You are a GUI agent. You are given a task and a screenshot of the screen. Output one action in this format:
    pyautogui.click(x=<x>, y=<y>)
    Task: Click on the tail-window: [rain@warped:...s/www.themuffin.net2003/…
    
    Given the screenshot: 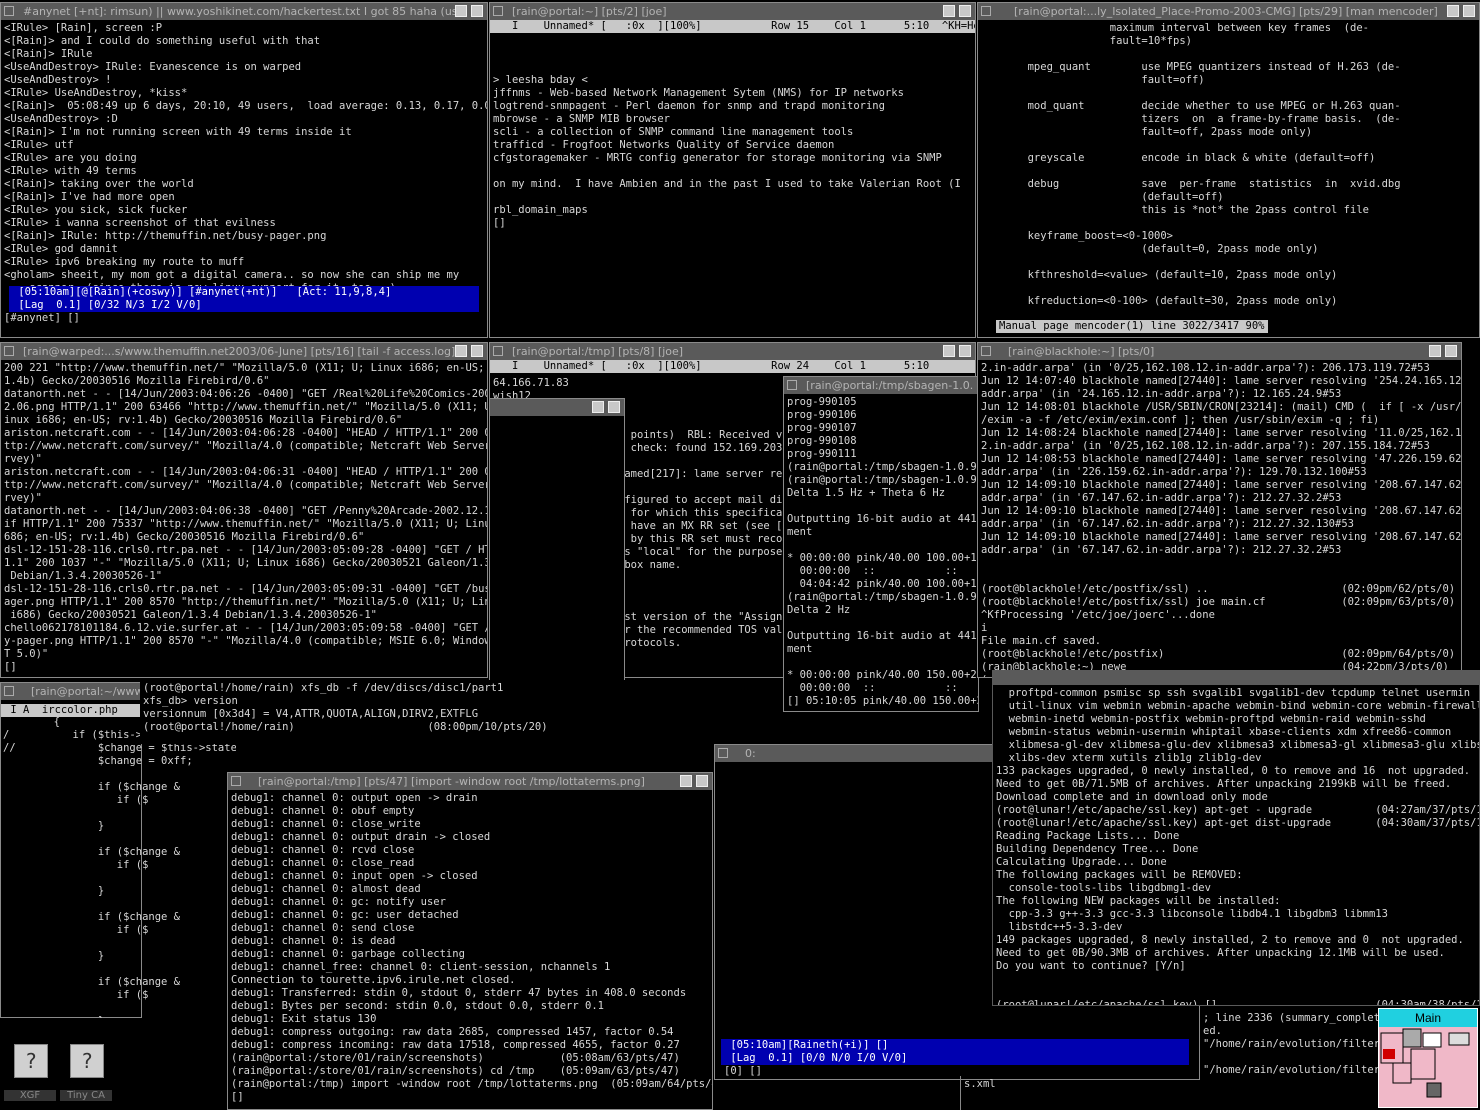 What is the action you would take?
    pyautogui.click(x=244, y=510)
    